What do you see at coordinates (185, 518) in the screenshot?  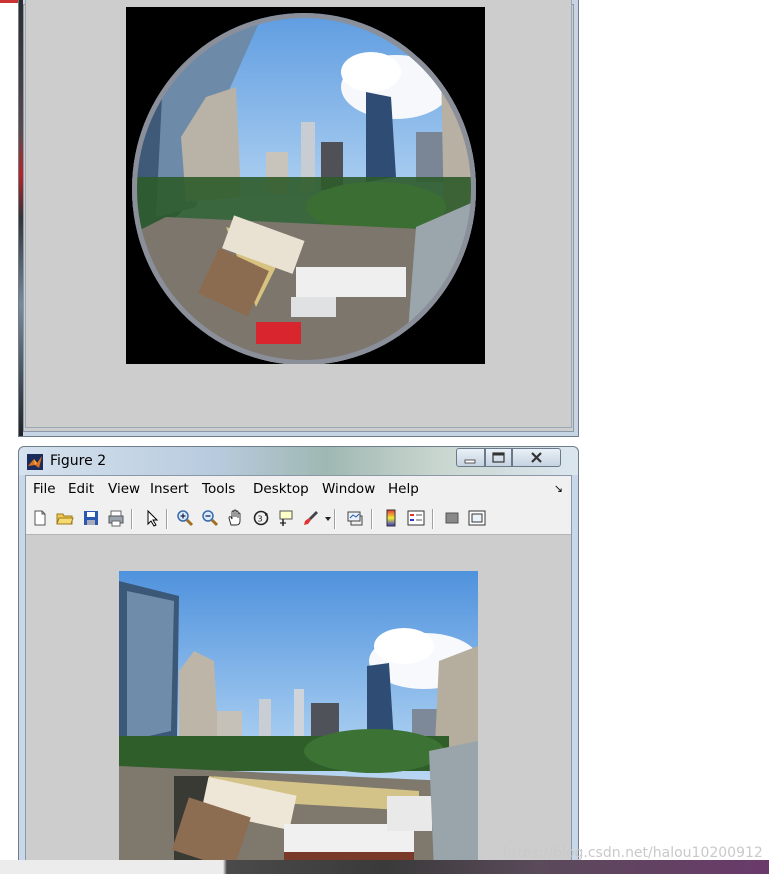 I see `zoom-in-icon` at bounding box center [185, 518].